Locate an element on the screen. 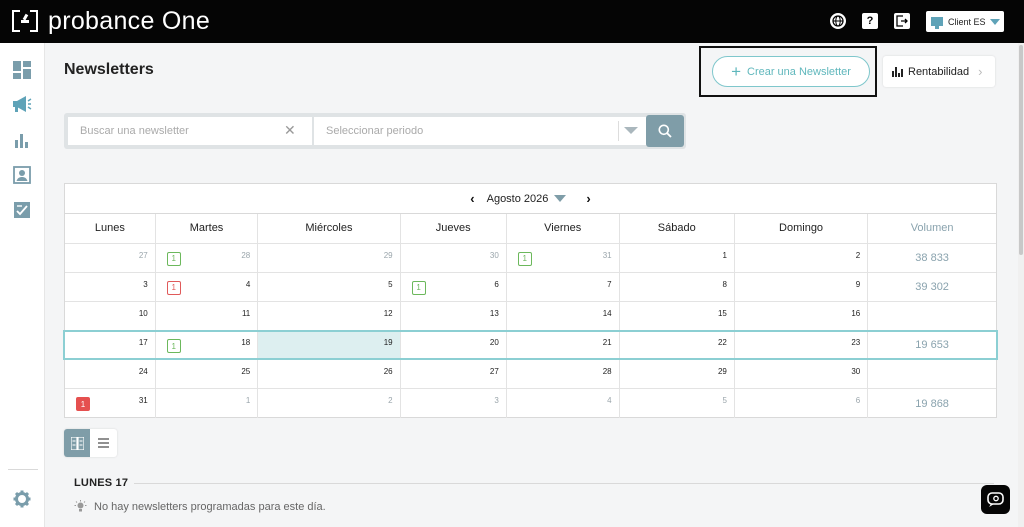  calendar-day-cell: 18 1 is located at coordinates (207, 345).